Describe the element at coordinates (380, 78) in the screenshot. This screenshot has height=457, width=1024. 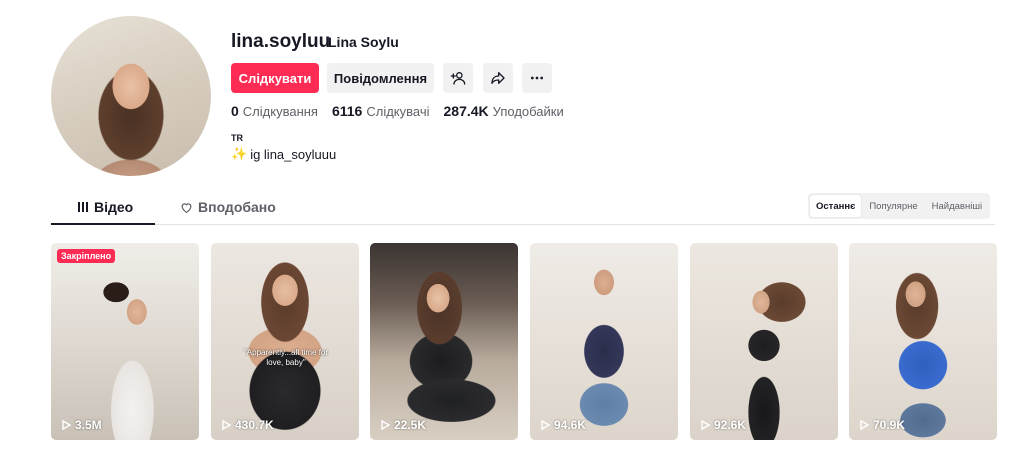
I see `message-button: Повідомлення` at that location.